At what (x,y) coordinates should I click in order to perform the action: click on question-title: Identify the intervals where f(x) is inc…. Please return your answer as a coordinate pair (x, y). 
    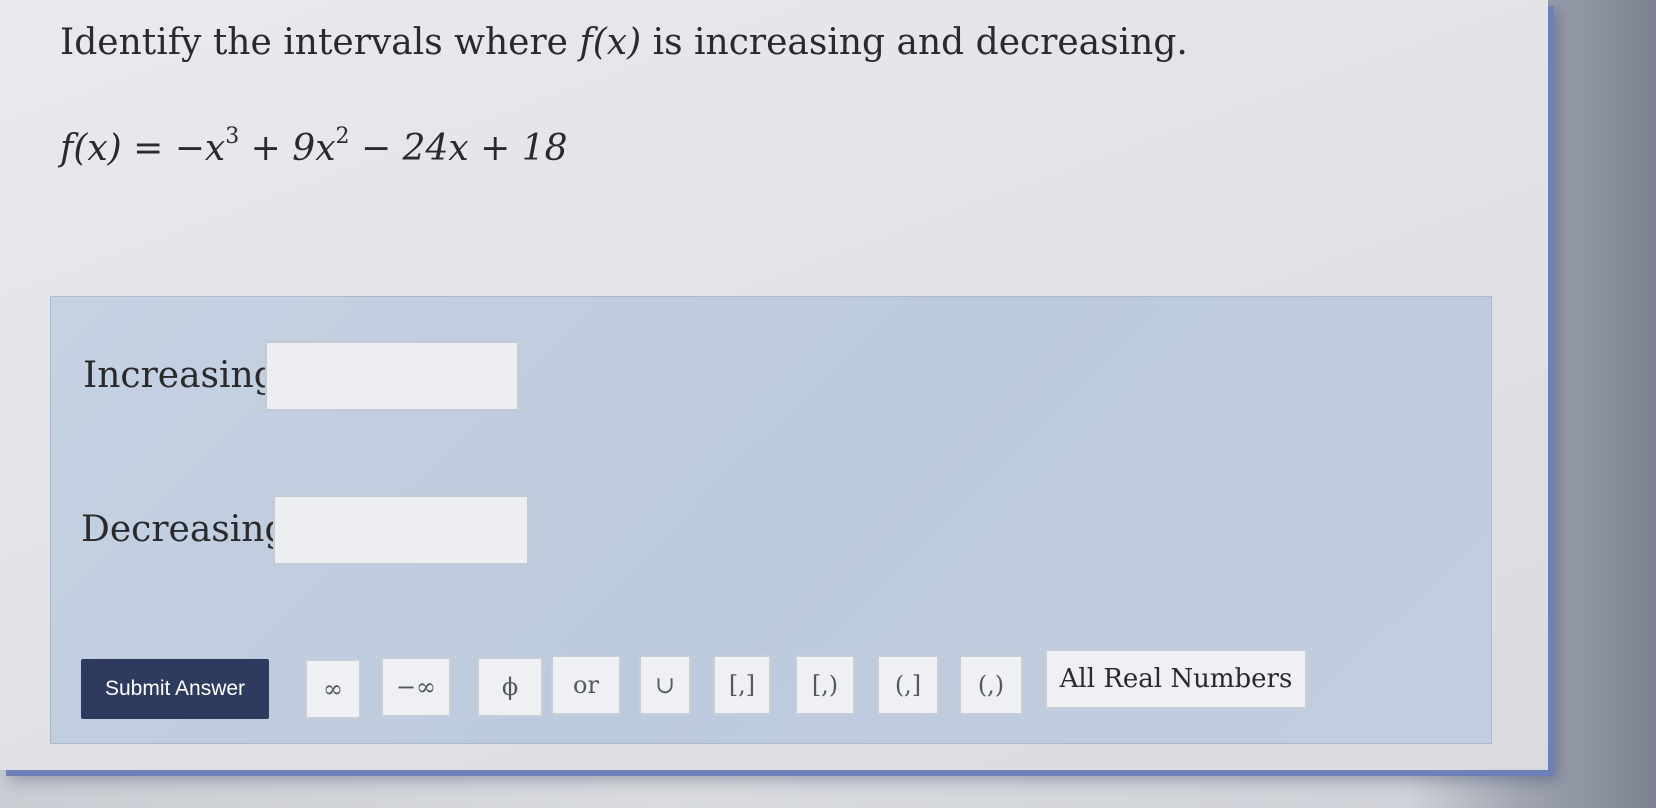
    Looking at the image, I should click on (624, 42).